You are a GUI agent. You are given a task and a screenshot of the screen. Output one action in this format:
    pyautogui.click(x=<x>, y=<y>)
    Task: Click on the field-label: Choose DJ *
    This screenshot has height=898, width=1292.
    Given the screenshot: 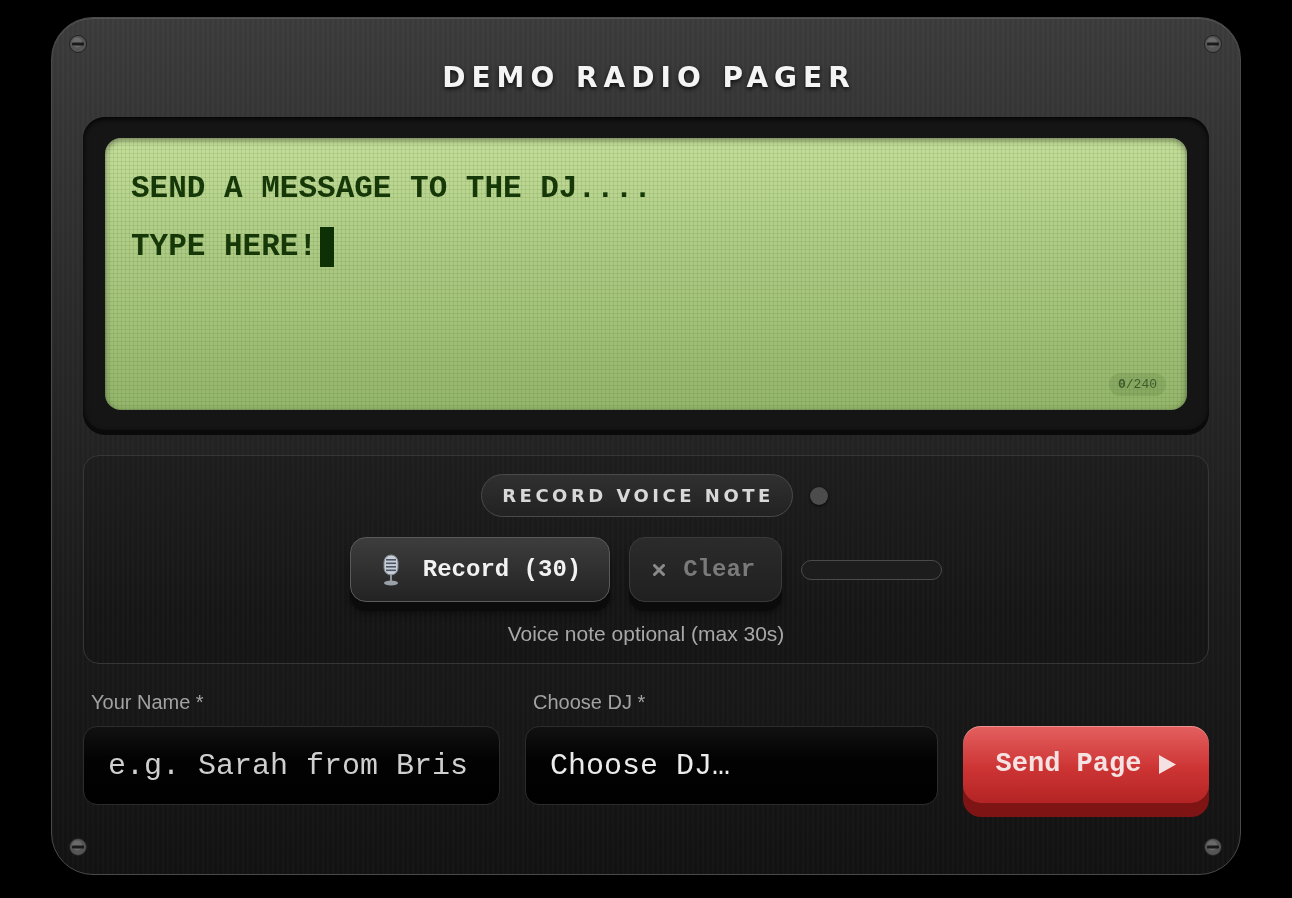 What is the action you would take?
    pyautogui.click(x=589, y=702)
    